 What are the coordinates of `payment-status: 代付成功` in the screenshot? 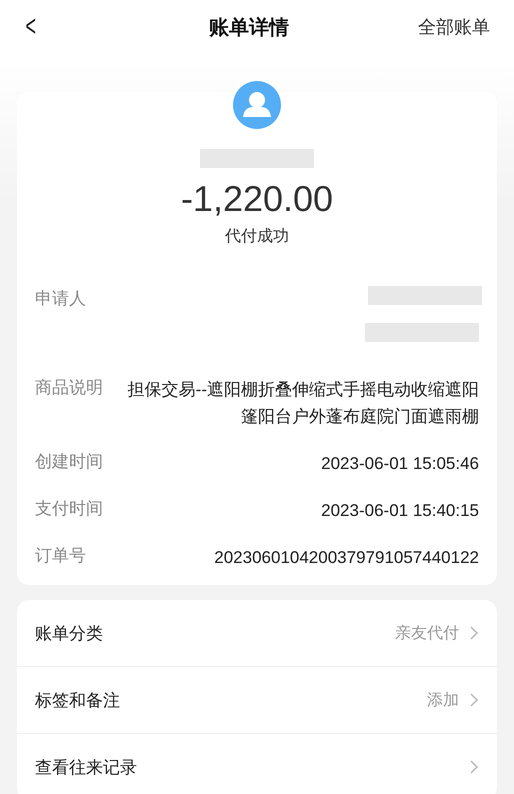 It's located at (257, 236).